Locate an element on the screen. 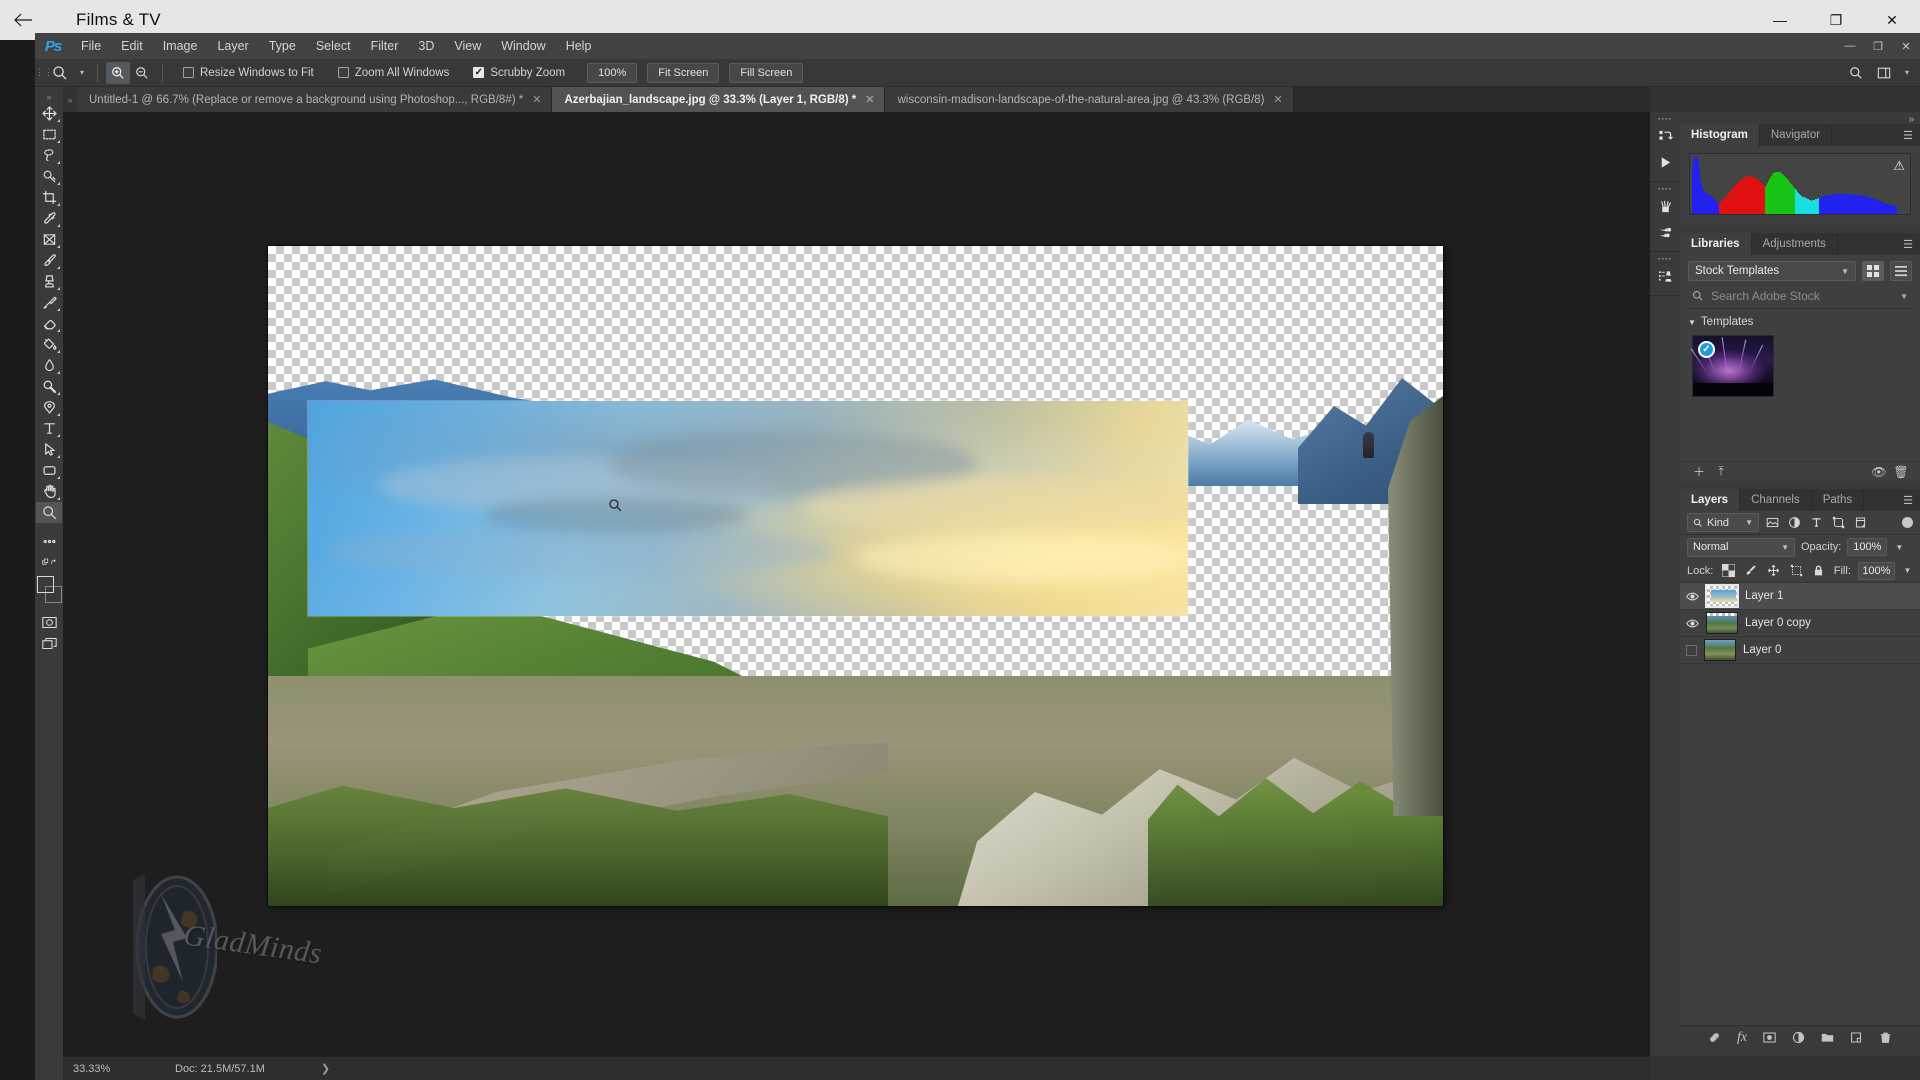 Image resolution: width=1920 pixels, height=1080 pixels. options-bar-grip: ⋮⋮ is located at coordinates (44, 73).